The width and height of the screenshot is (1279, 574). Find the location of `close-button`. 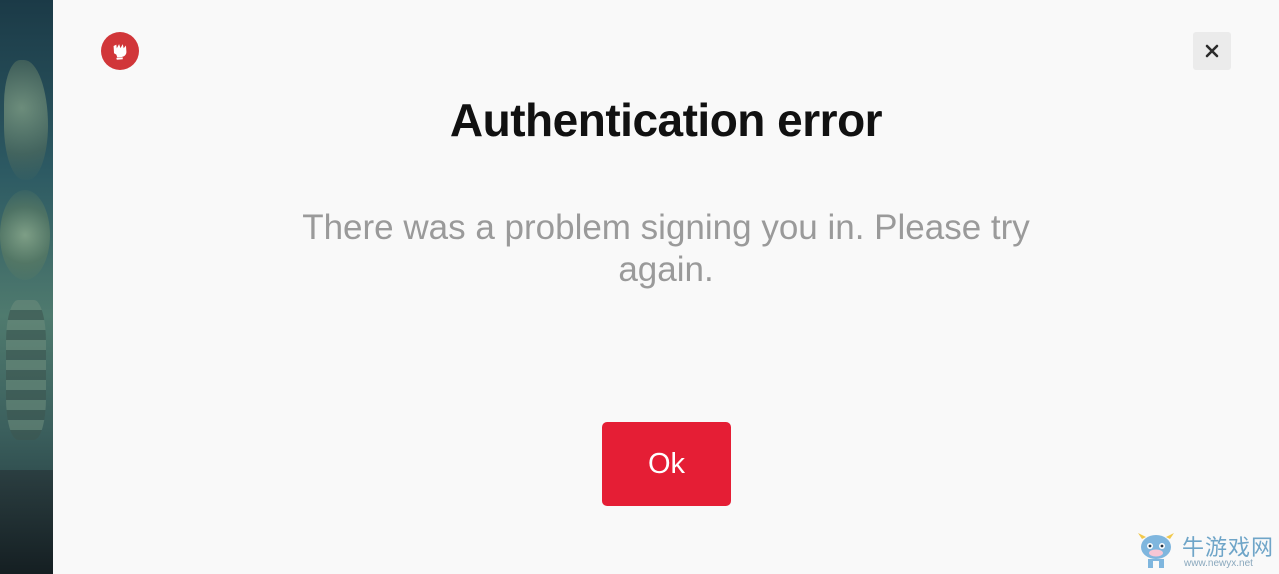

close-button is located at coordinates (1212, 51).